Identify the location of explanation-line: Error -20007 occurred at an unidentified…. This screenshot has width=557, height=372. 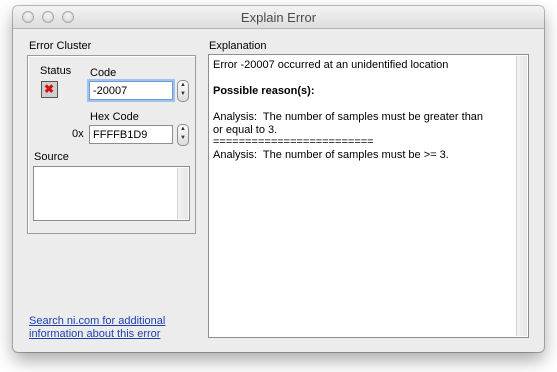
(331, 65).